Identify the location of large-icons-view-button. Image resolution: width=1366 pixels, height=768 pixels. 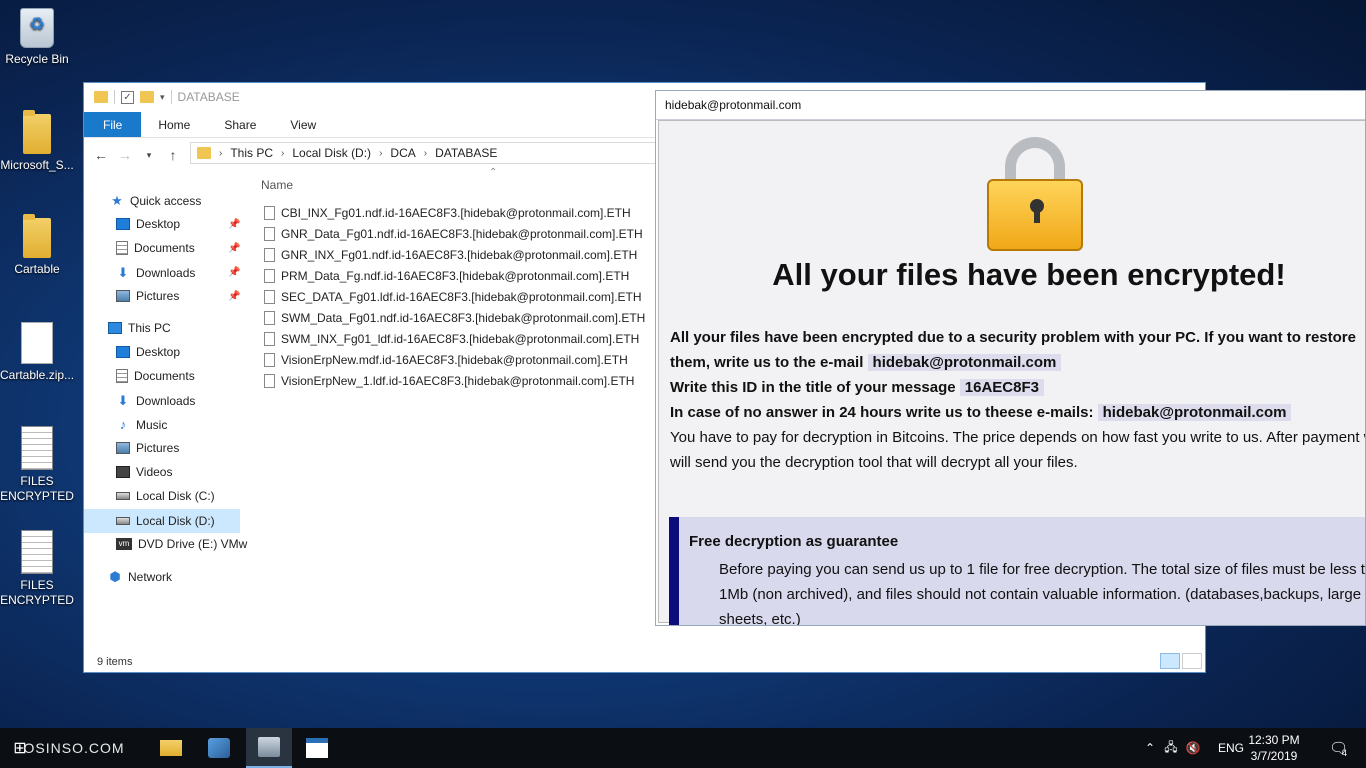
(1192, 661).